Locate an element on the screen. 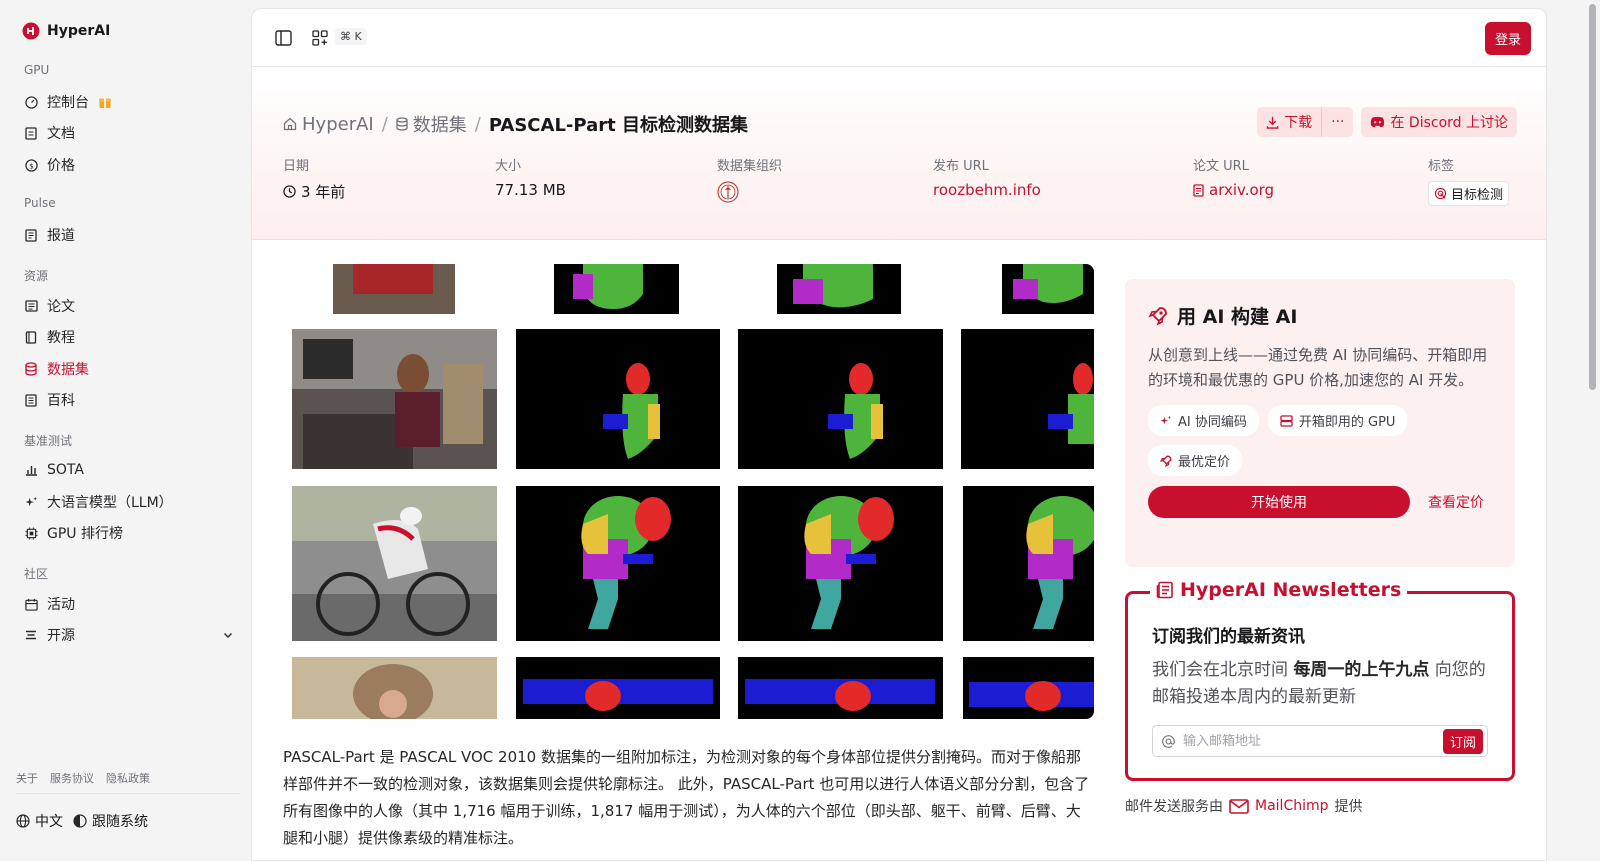 The image size is (1600, 861). home-icon is located at coordinates (290, 124).